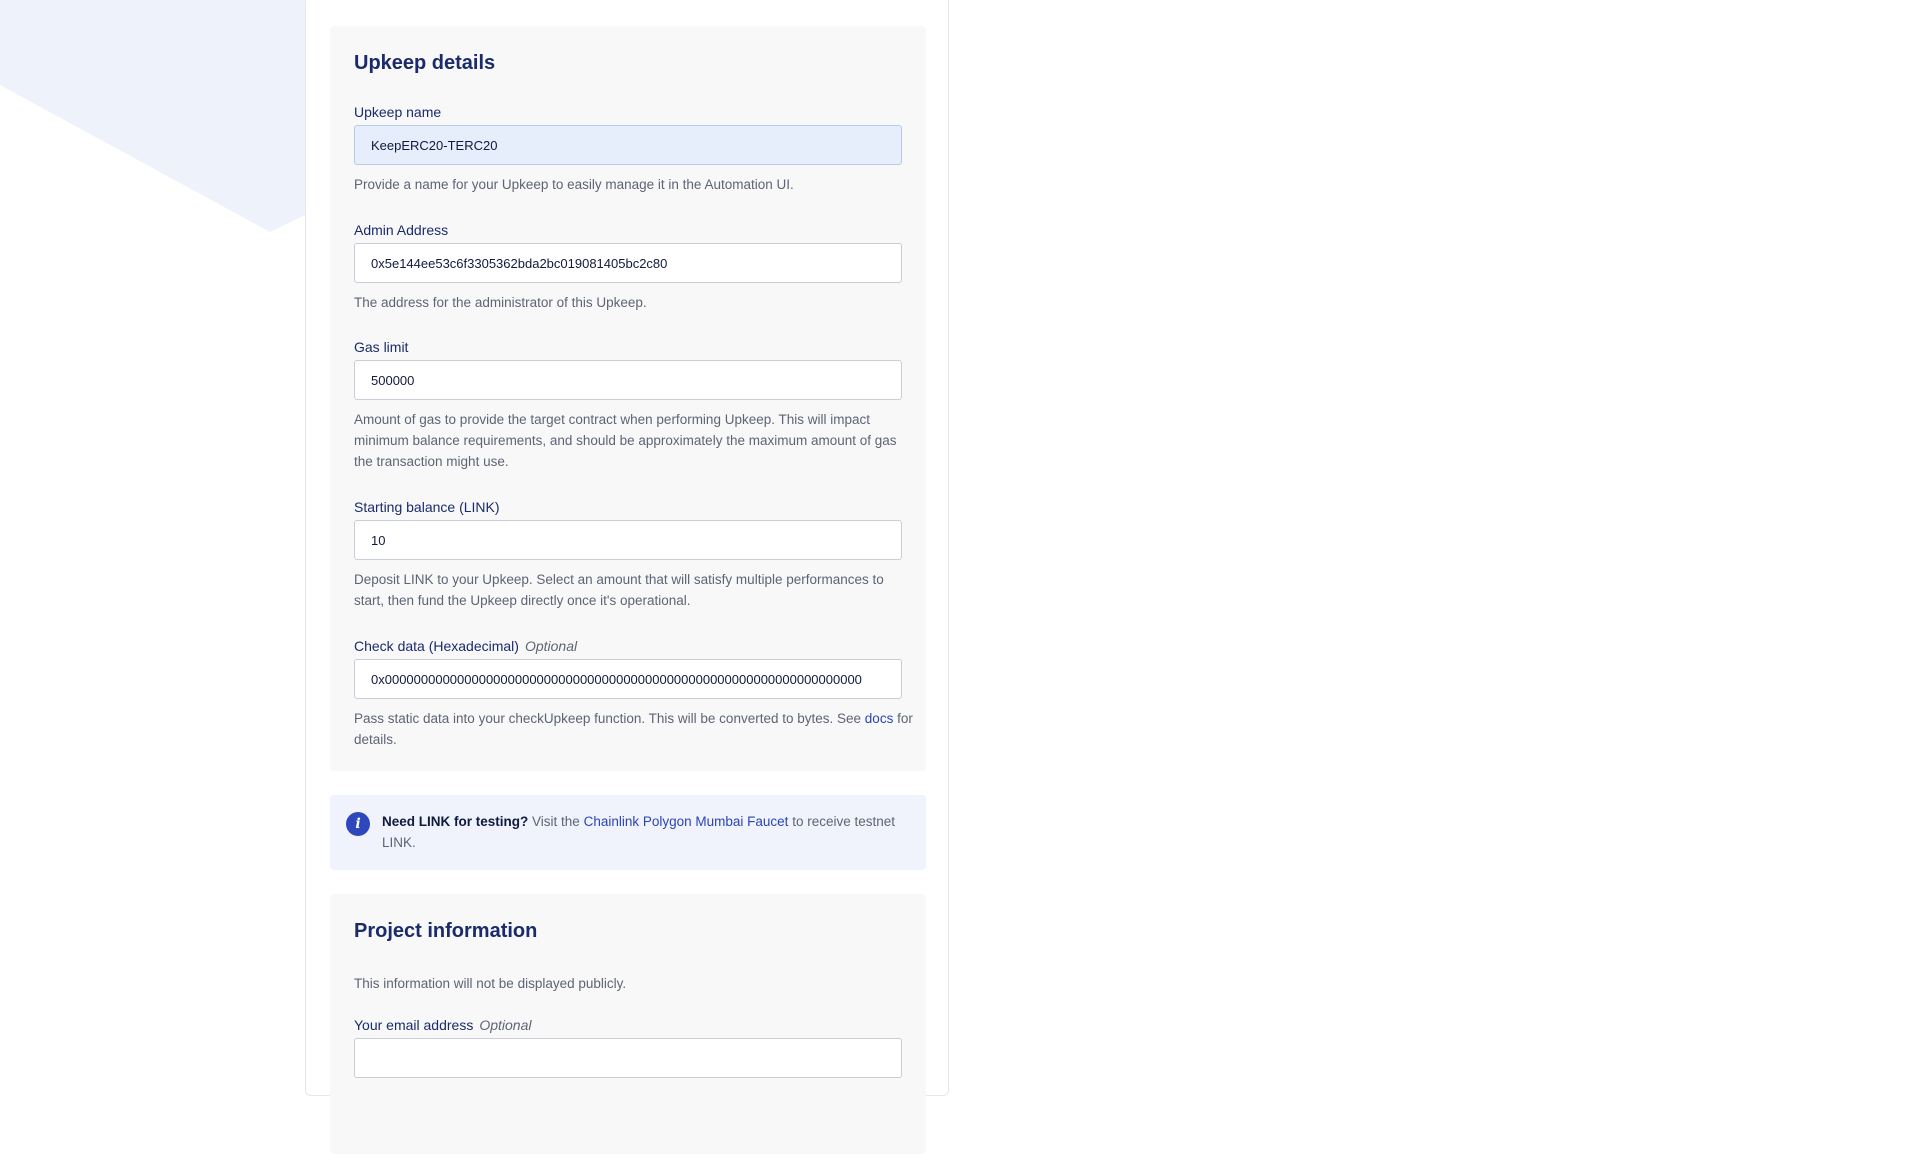 The width and height of the screenshot is (1920, 1154). What do you see at coordinates (381, 347) in the screenshot?
I see `gas-limit-label: Gas limit` at bounding box center [381, 347].